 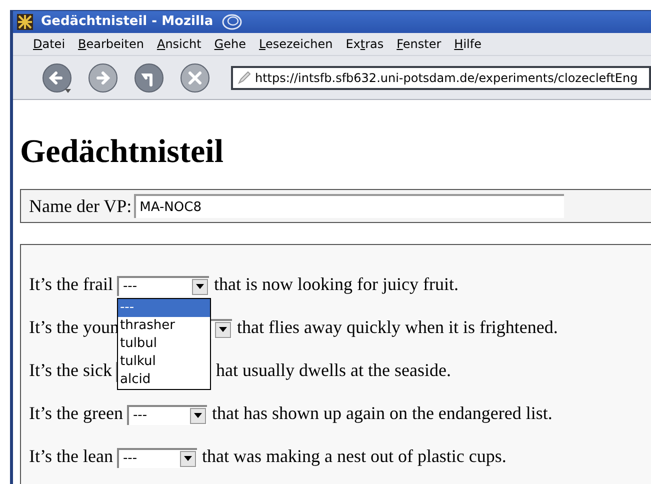 What do you see at coordinates (397, 327) in the screenshot?
I see `sentence-text: that flies away quickly when it is frightened.` at bounding box center [397, 327].